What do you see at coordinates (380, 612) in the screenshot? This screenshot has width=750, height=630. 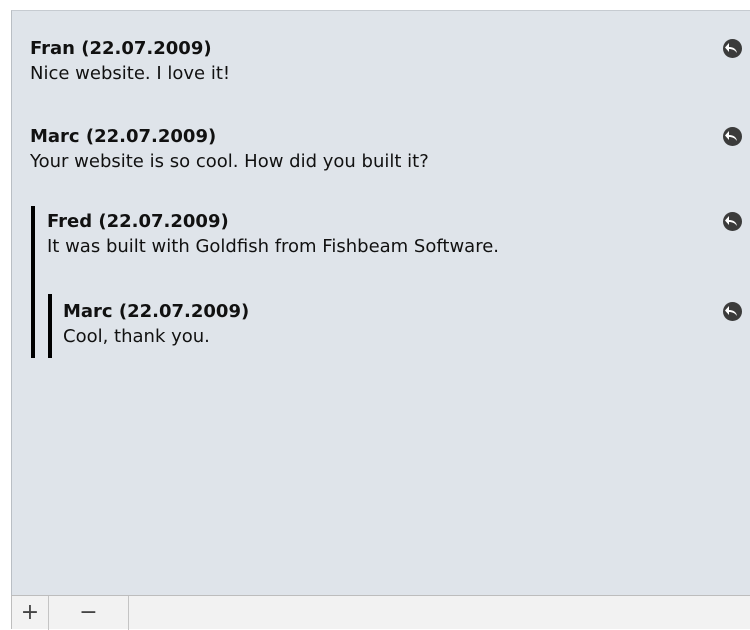 I see `comments-toolbar: + −` at bounding box center [380, 612].